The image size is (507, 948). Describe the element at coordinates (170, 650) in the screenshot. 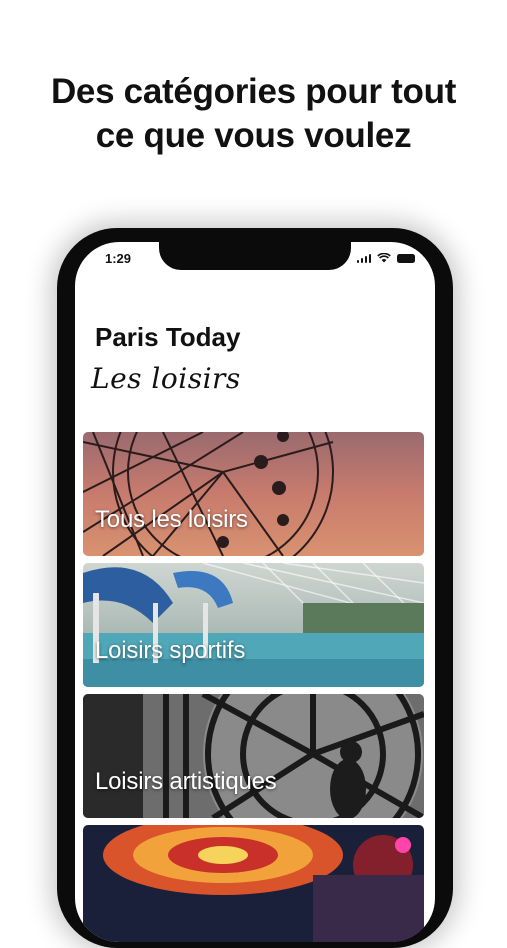

I see `category-label: Loisirs sportifs` at that location.